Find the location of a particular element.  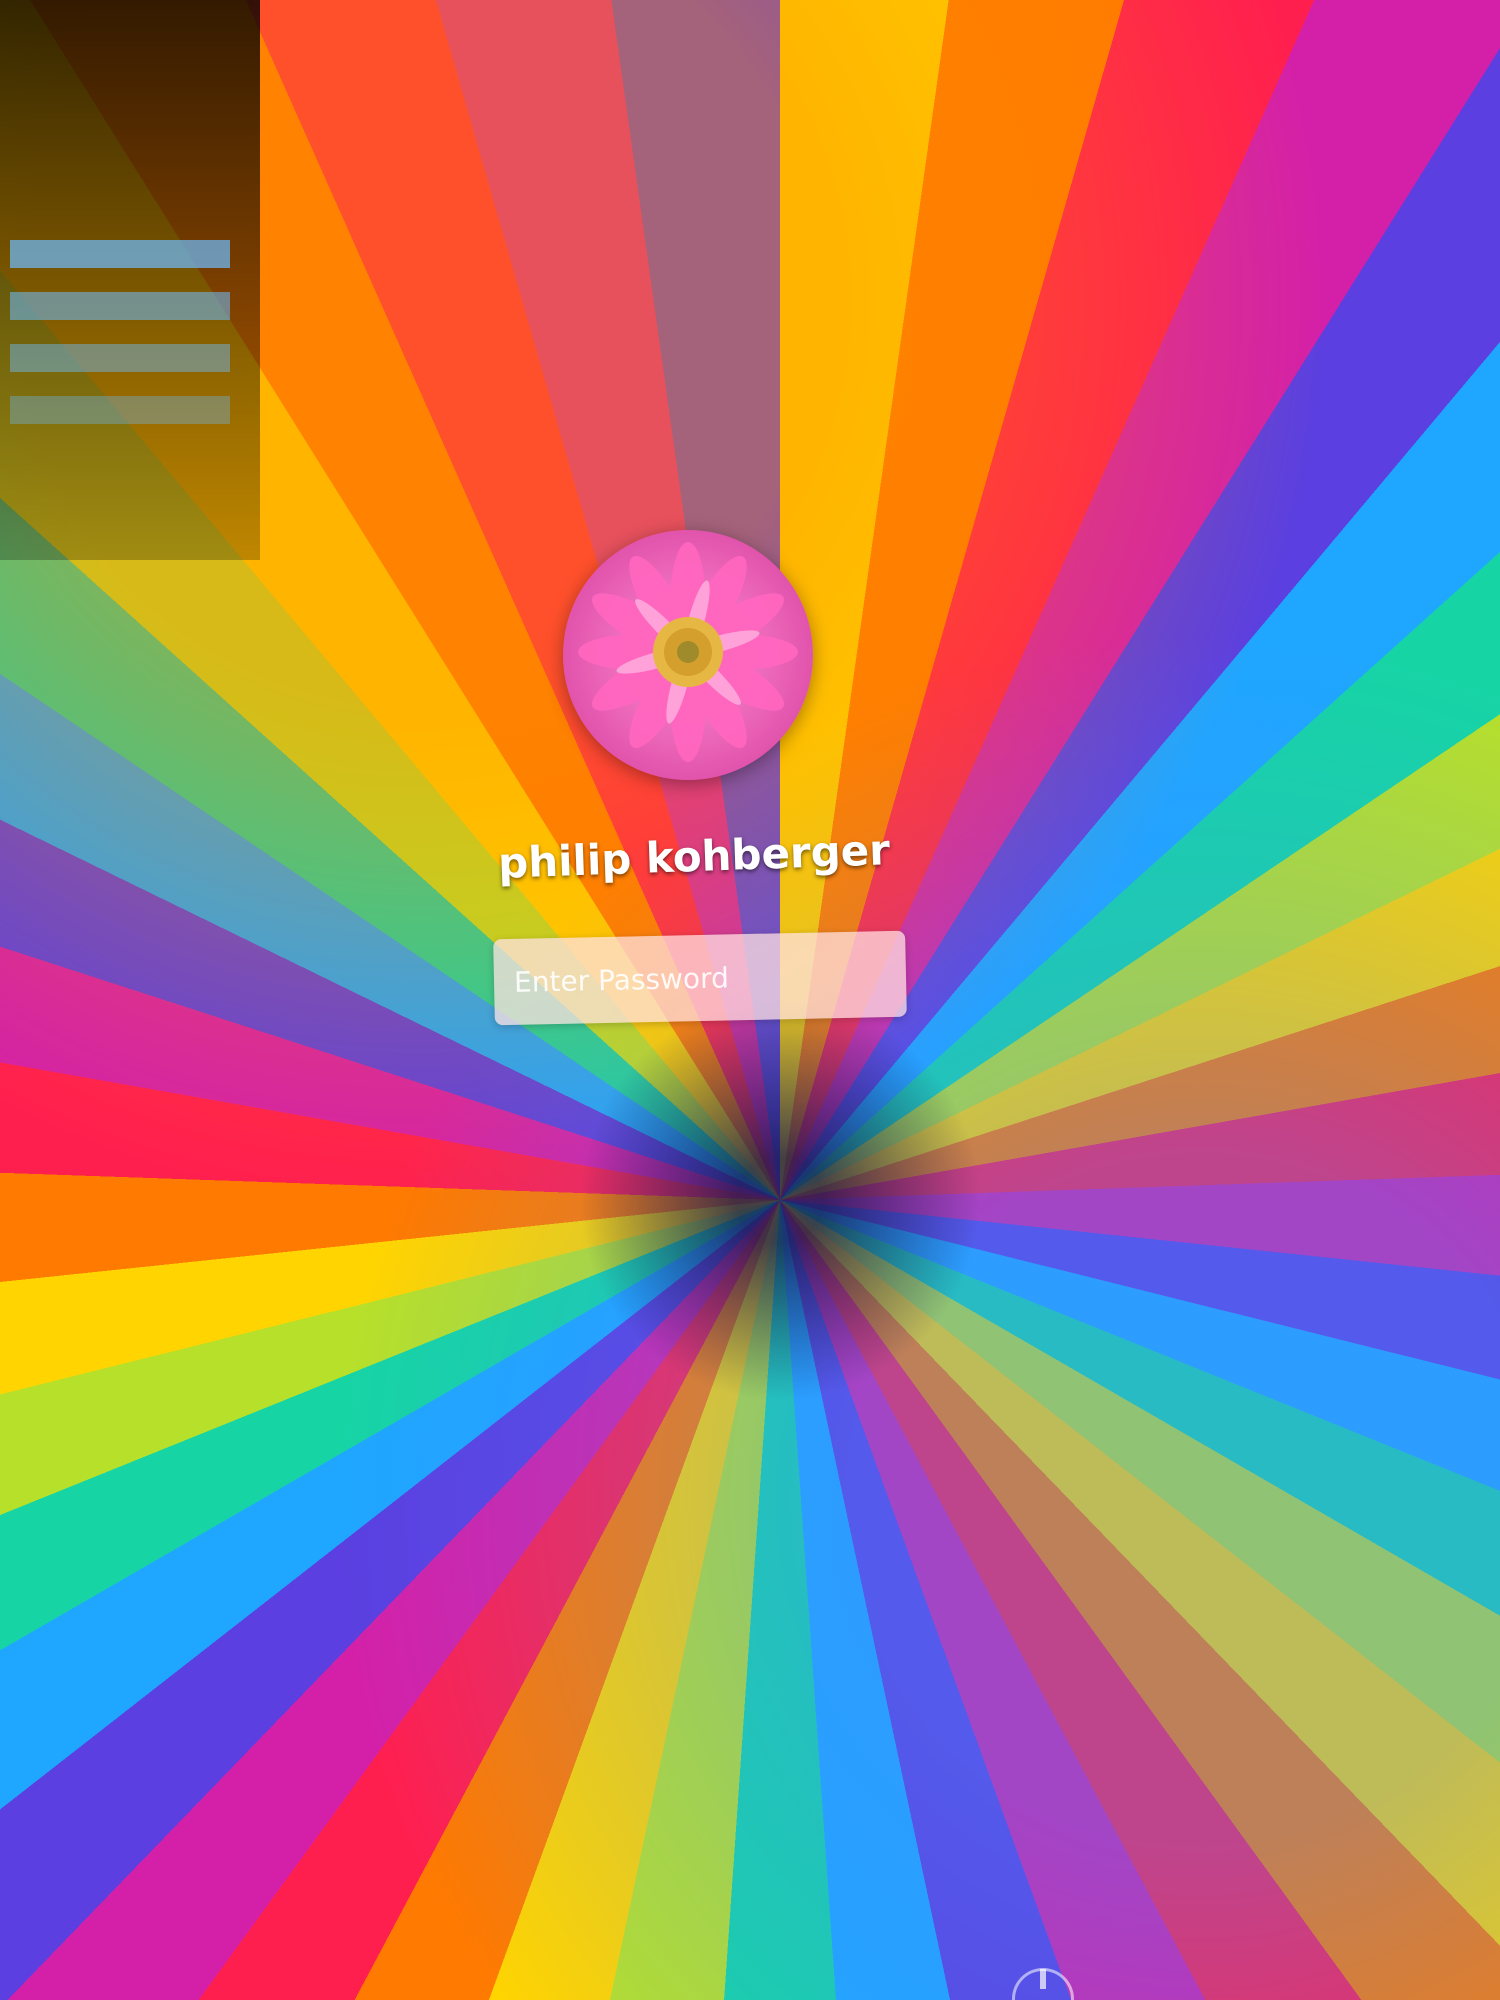

user-avatar is located at coordinates (688, 655).